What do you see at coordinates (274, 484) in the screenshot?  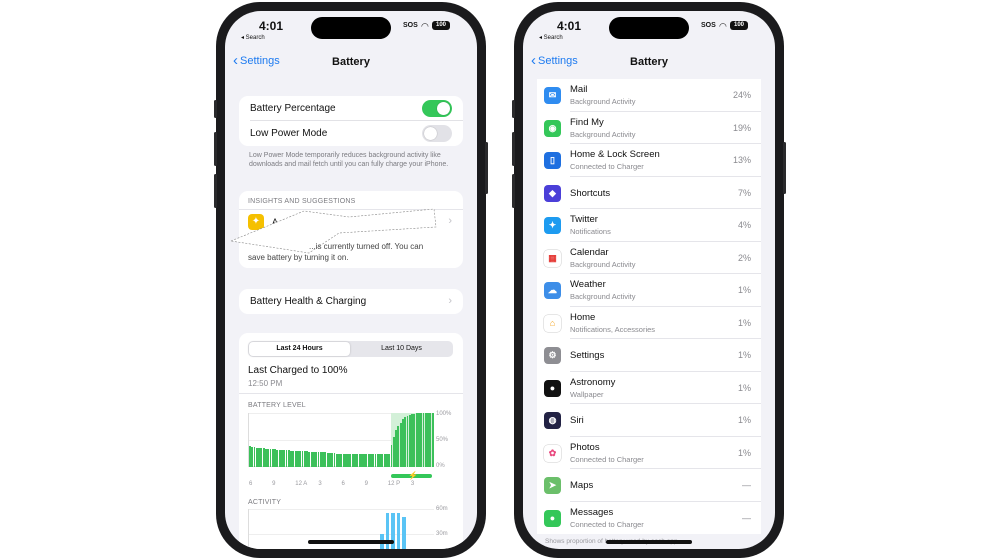 I see `x-tick-label: 9` at bounding box center [274, 484].